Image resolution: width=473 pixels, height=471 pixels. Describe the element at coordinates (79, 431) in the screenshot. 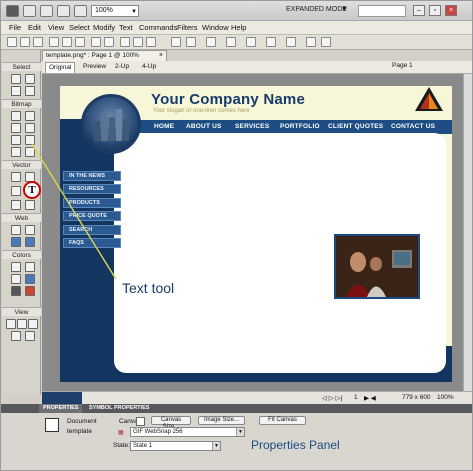

I see `doc-name: template` at that location.